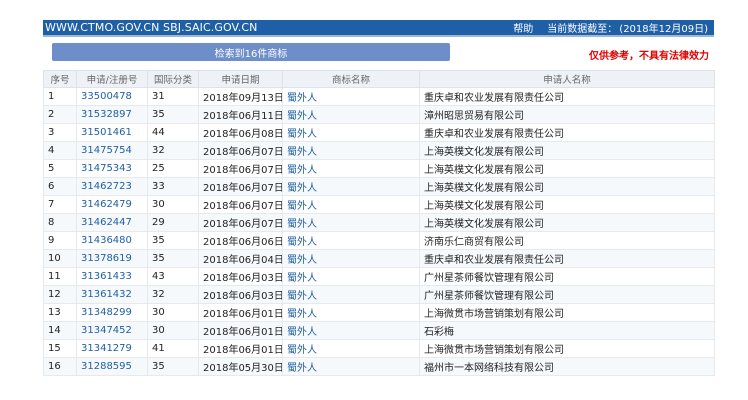 The width and height of the screenshot is (748, 400). What do you see at coordinates (663, 29) in the screenshot?
I see `data-date-value: (2018年12月09日)` at bounding box center [663, 29].